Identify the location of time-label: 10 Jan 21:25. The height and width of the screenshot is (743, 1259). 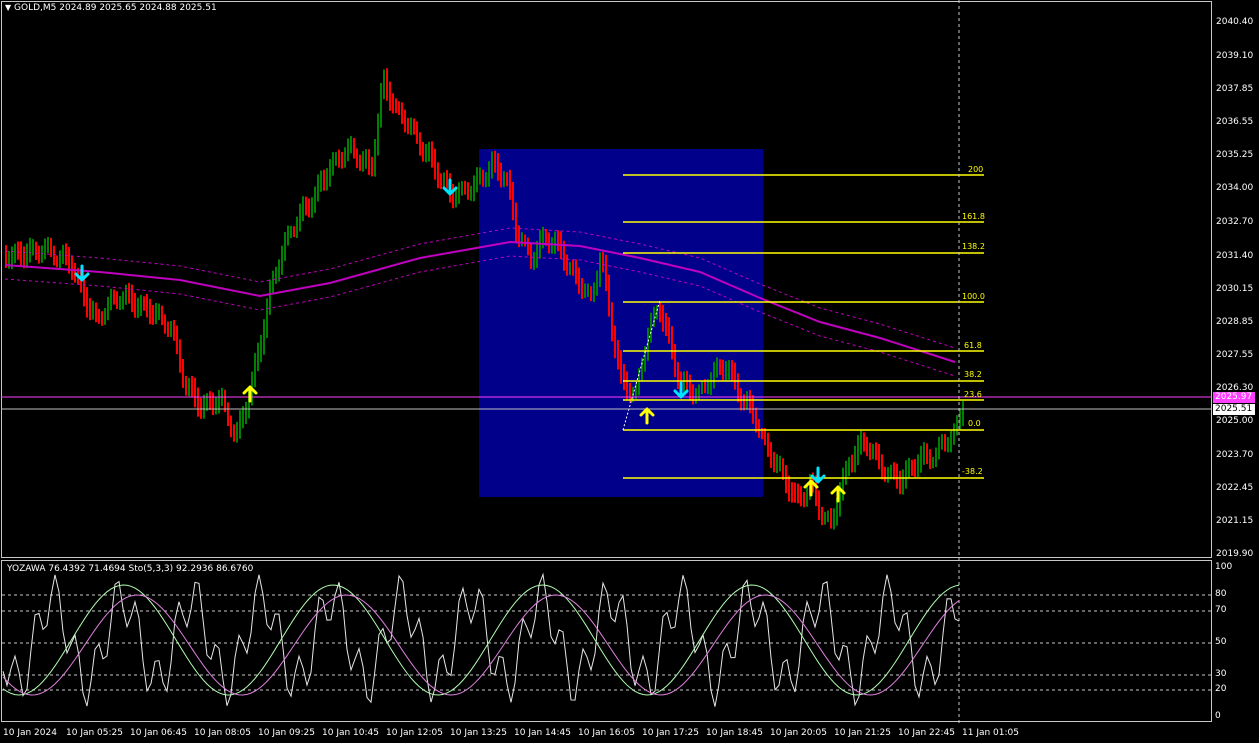
(862, 733).